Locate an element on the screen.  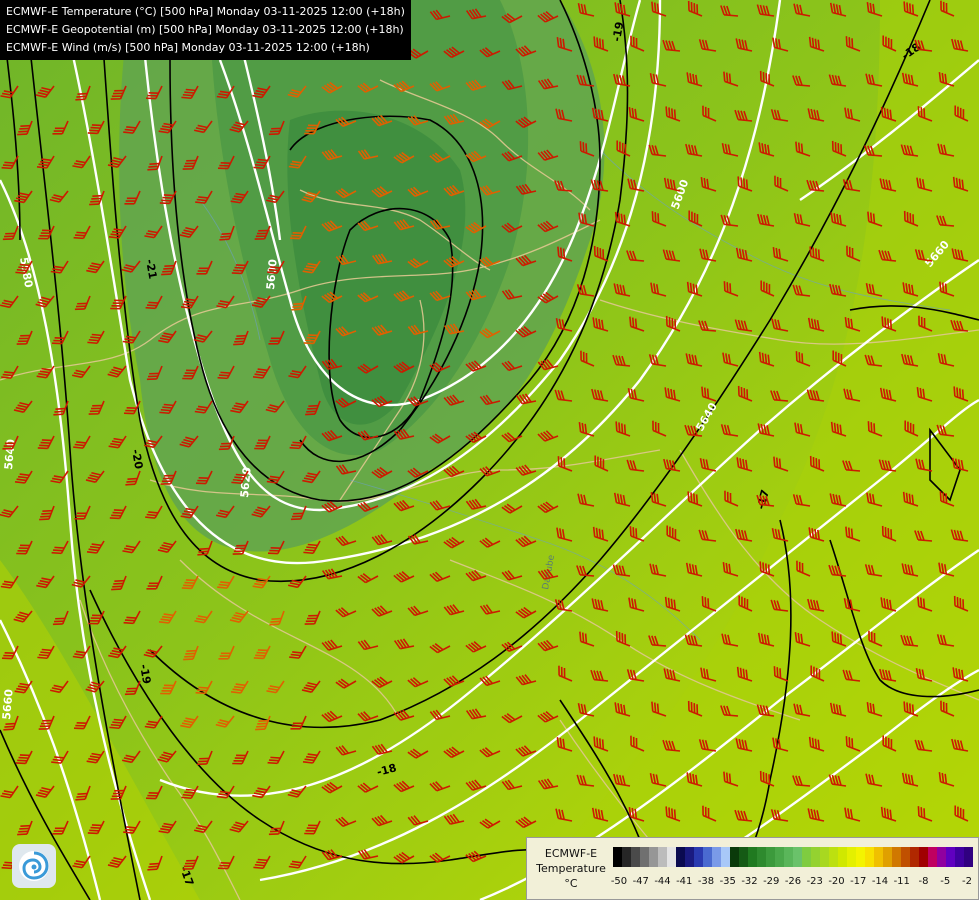
legend-title-variable: Temperature is located at coordinates (571, 868).